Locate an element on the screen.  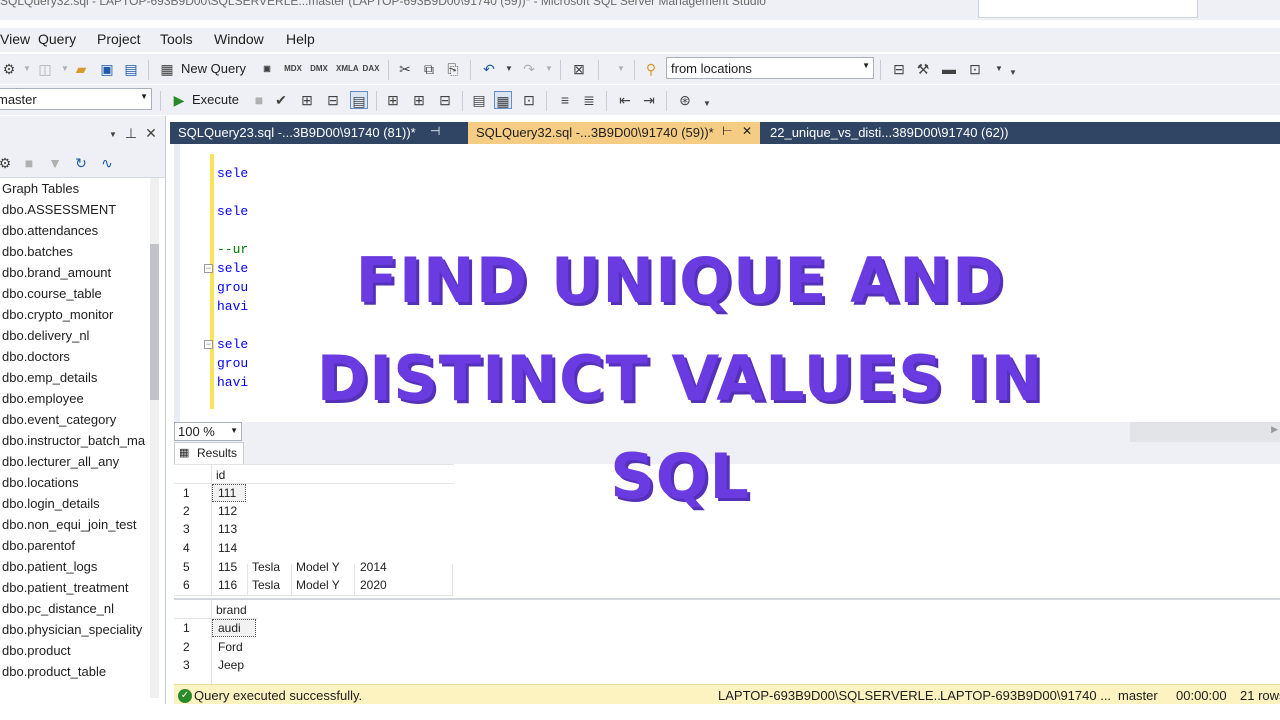
quick-launch-input is located at coordinates (1088, 9).